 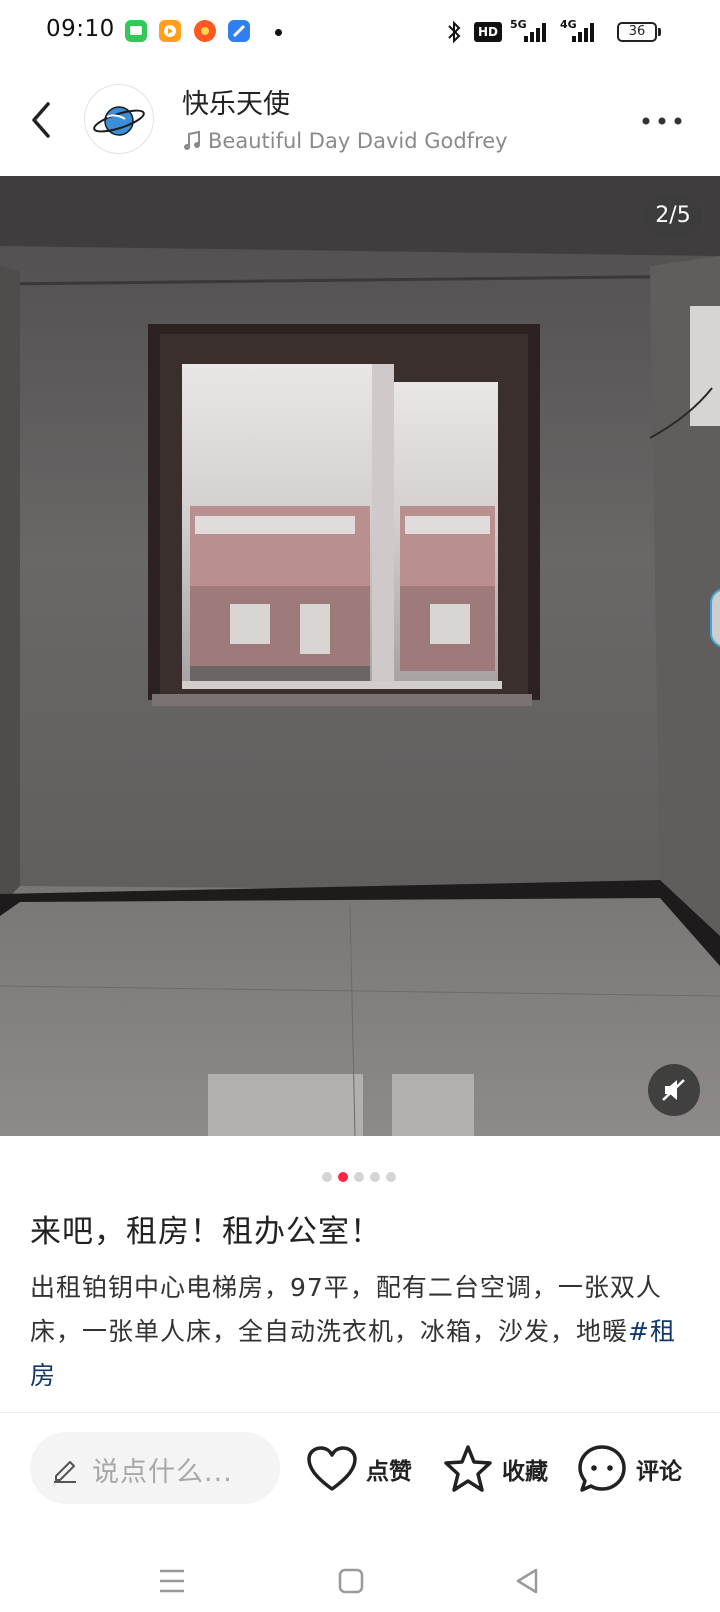 I want to click on avatar, so click(x=119, y=119).